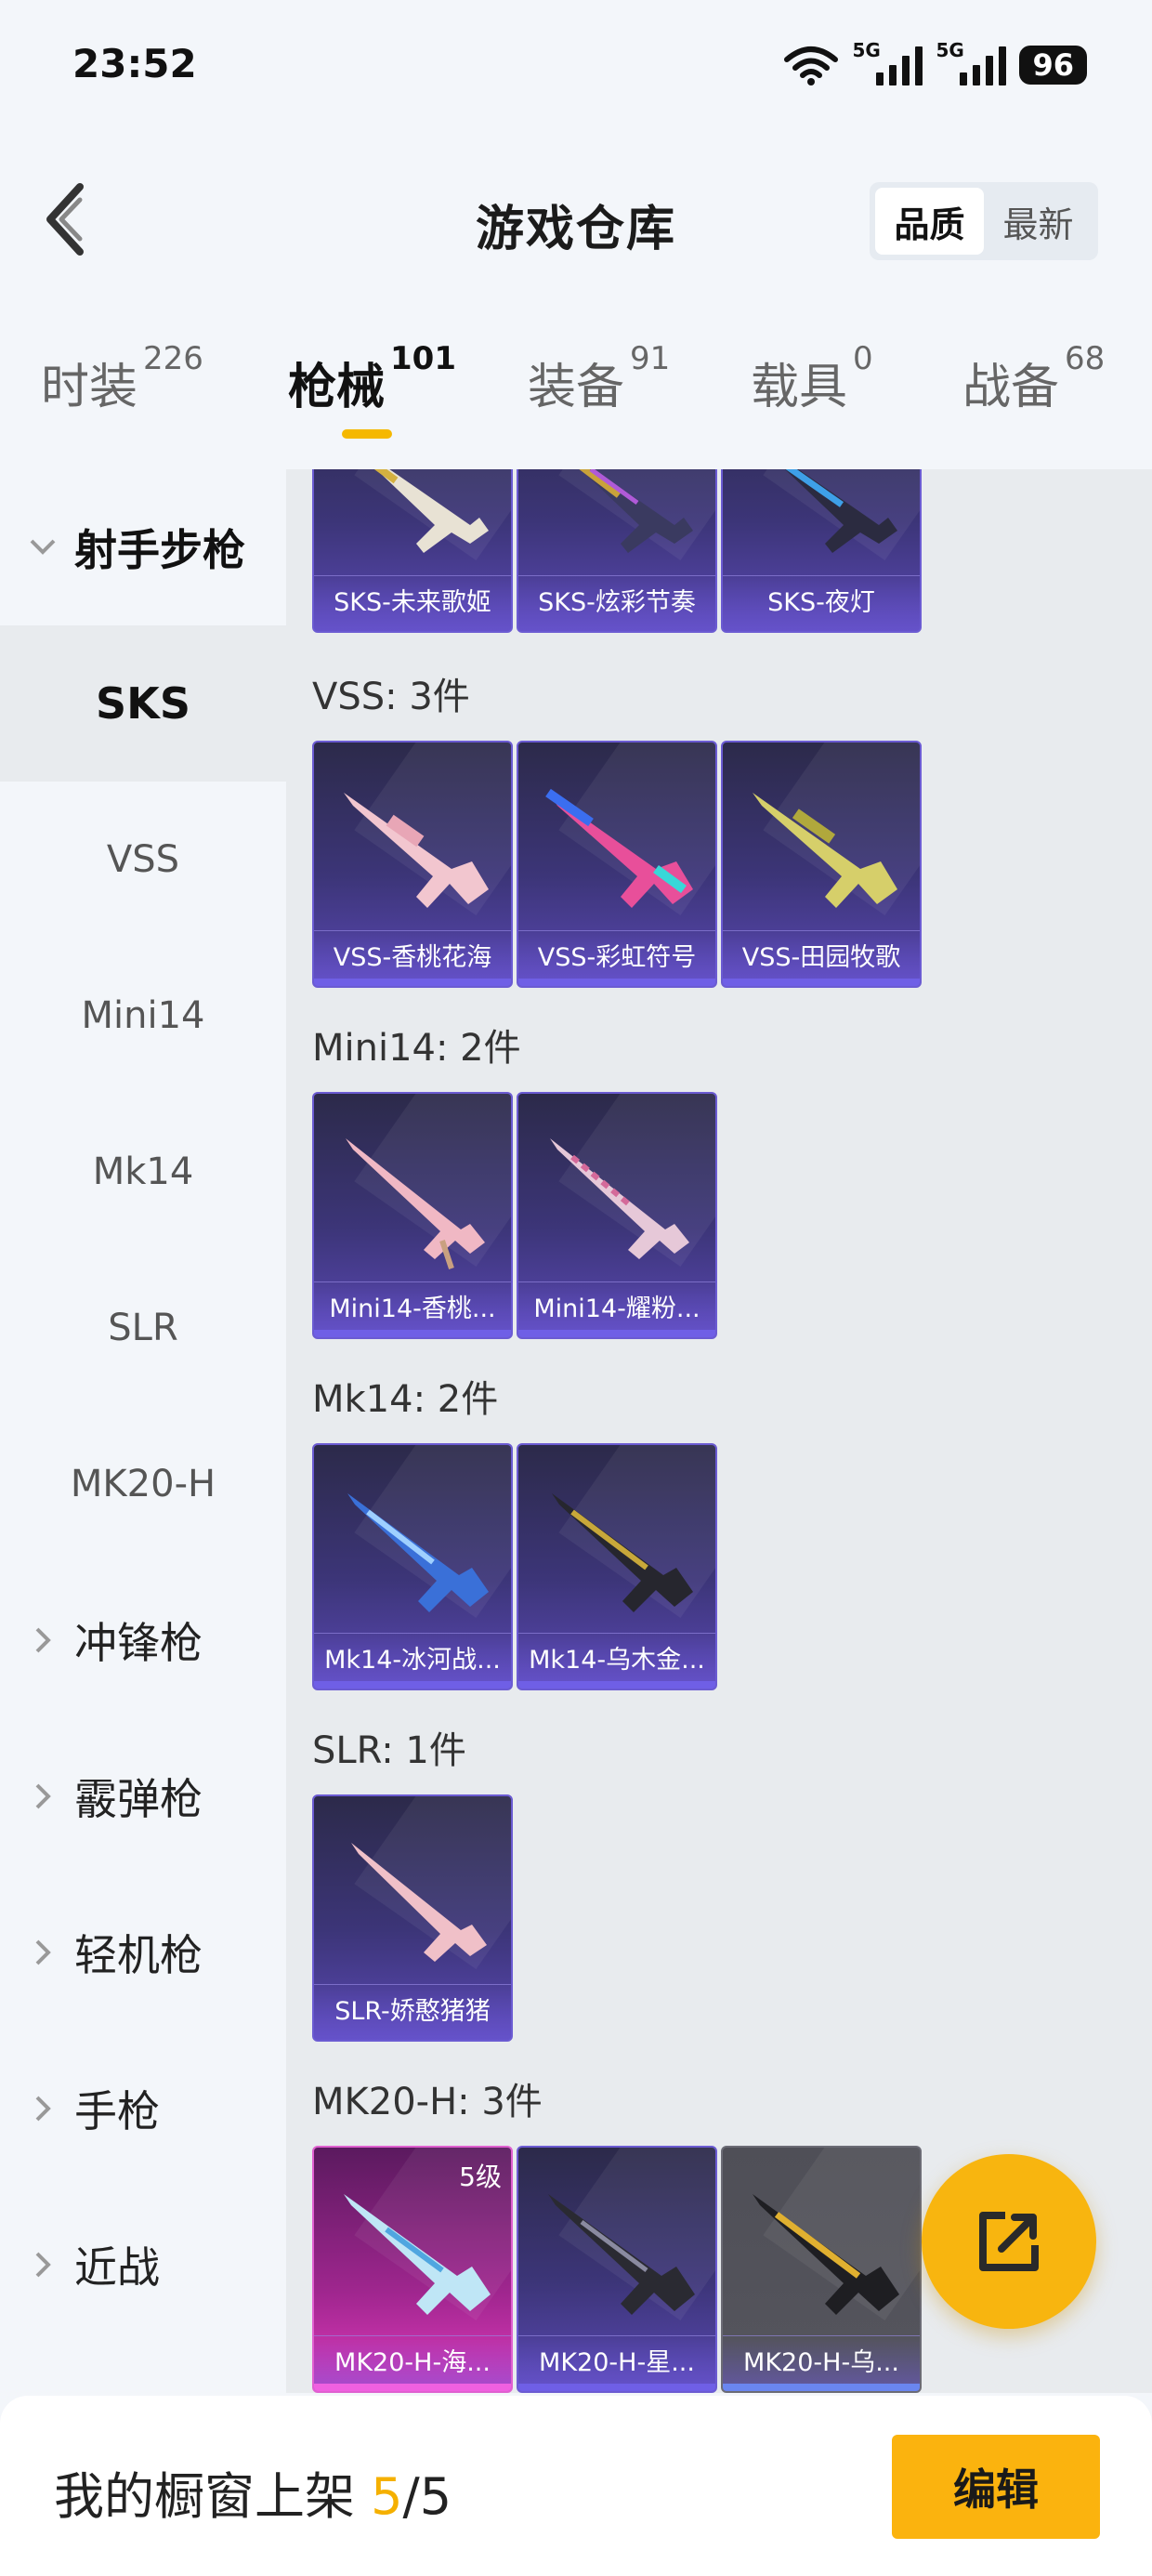 This screenshot has height=2576, width=1152. Describe the element at coordinates (143, 860) in the screenshot. I see `sidebar-item-vss: VSS` at that location.